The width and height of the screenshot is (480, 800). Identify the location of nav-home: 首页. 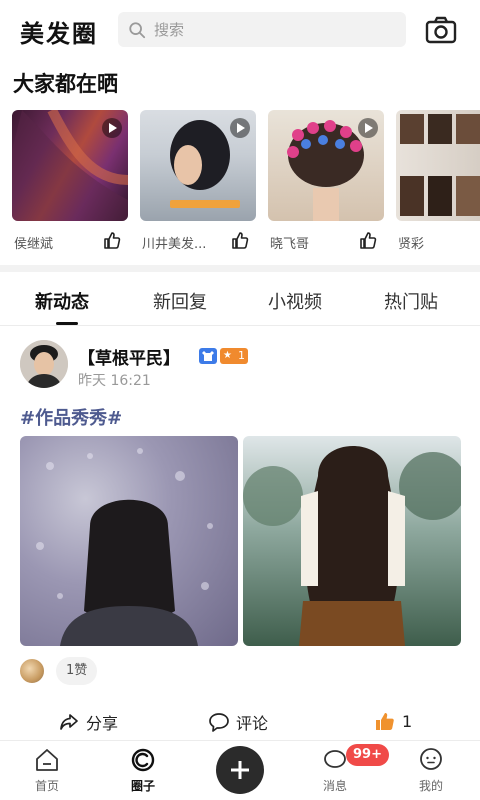
(47, 770).